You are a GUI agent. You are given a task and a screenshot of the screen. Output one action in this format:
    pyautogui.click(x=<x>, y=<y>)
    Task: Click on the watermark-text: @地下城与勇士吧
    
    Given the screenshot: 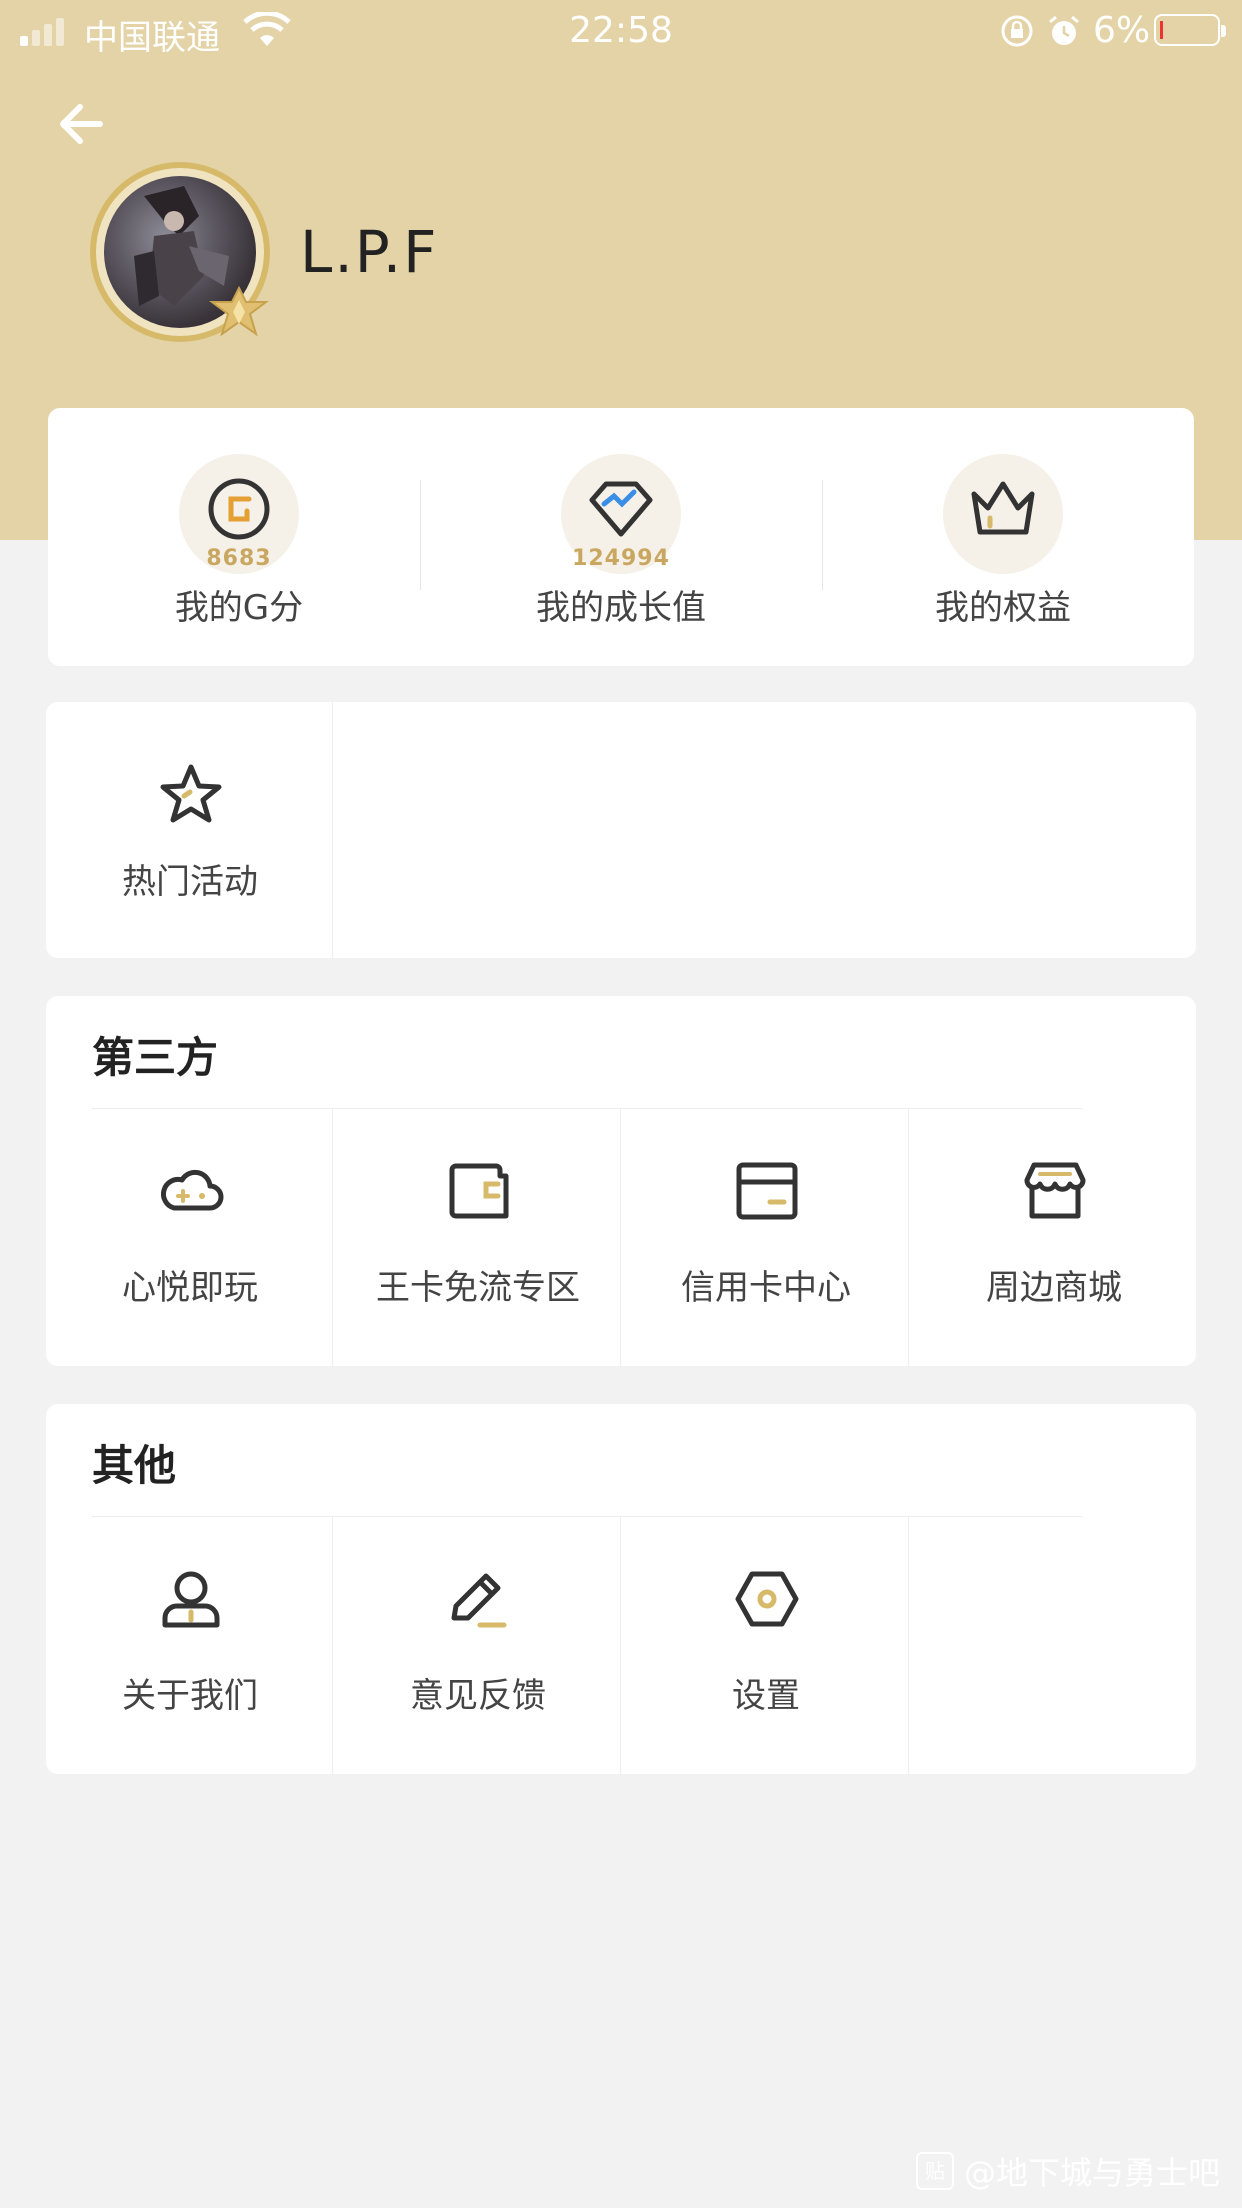 What is the action you would take?
    pyautogui.click(x=1092, y=2173)
    